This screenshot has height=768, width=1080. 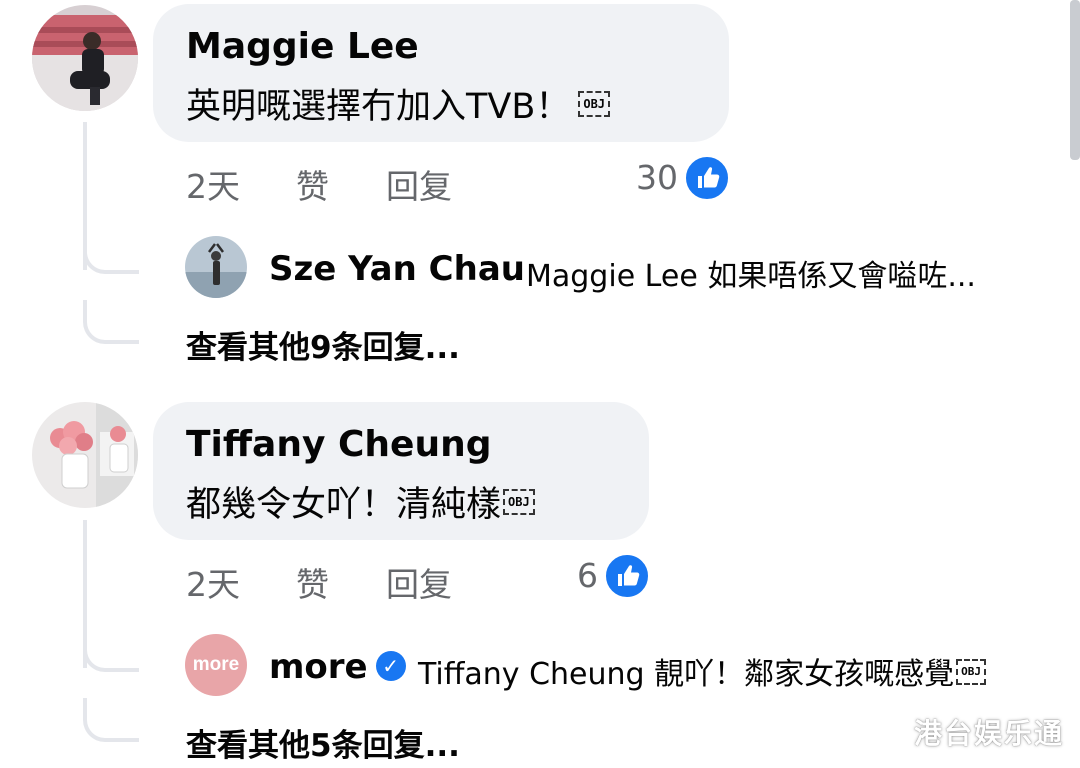 What do you see at coordinates (338, 444) in the screenshot?
I see `comment-author: Tiffany Cheung` at bounding box center [338, 444].